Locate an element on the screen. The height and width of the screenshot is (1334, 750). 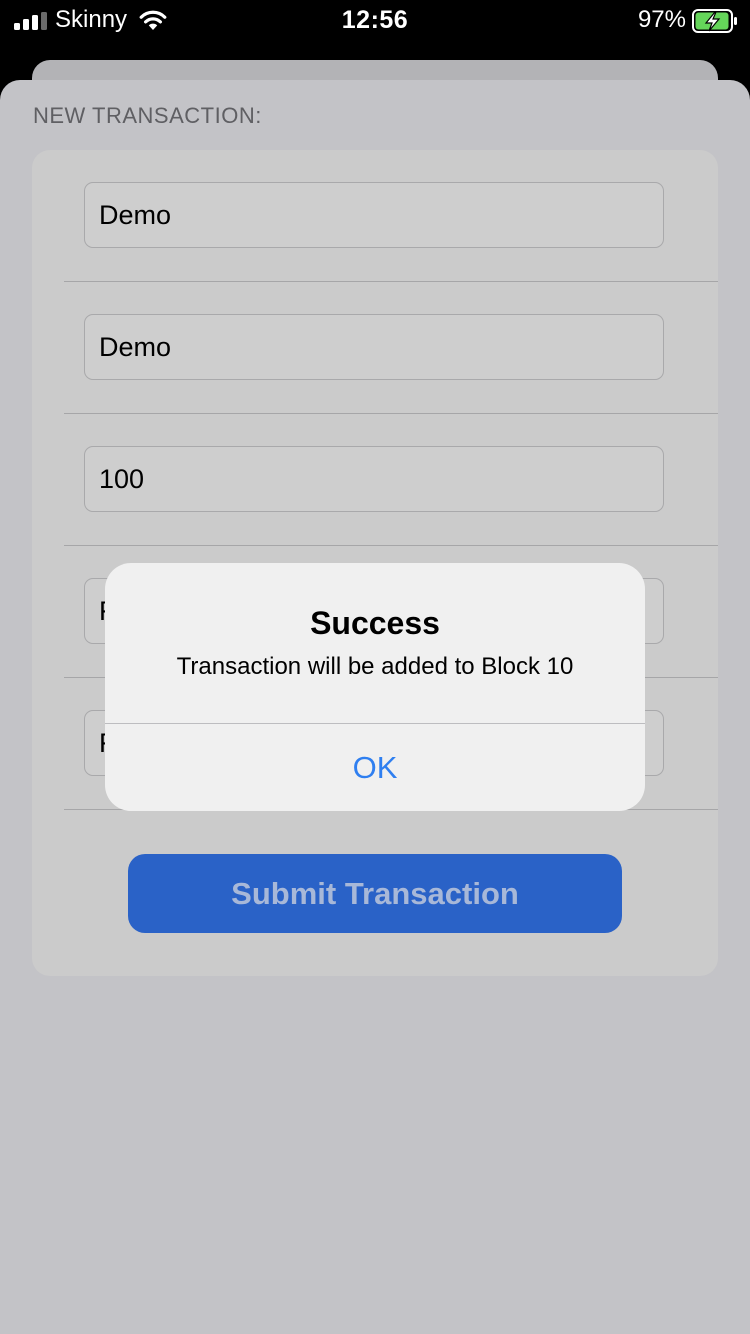
alert-message: Transaction will be added to Block 10 is located at coordinates (375, 666).